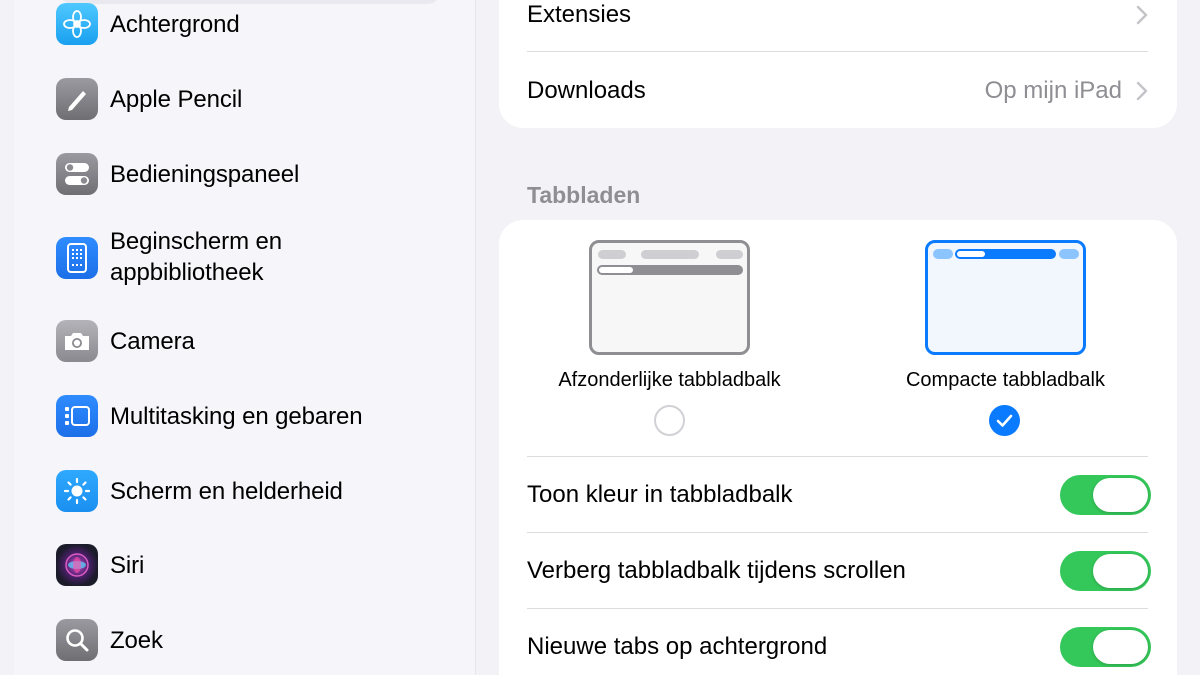 This screenshot has height=675, width=1200. Describe the element at coordinates (579, 14) in the screenshot. I see `extensions-label: Extensies` at that location.